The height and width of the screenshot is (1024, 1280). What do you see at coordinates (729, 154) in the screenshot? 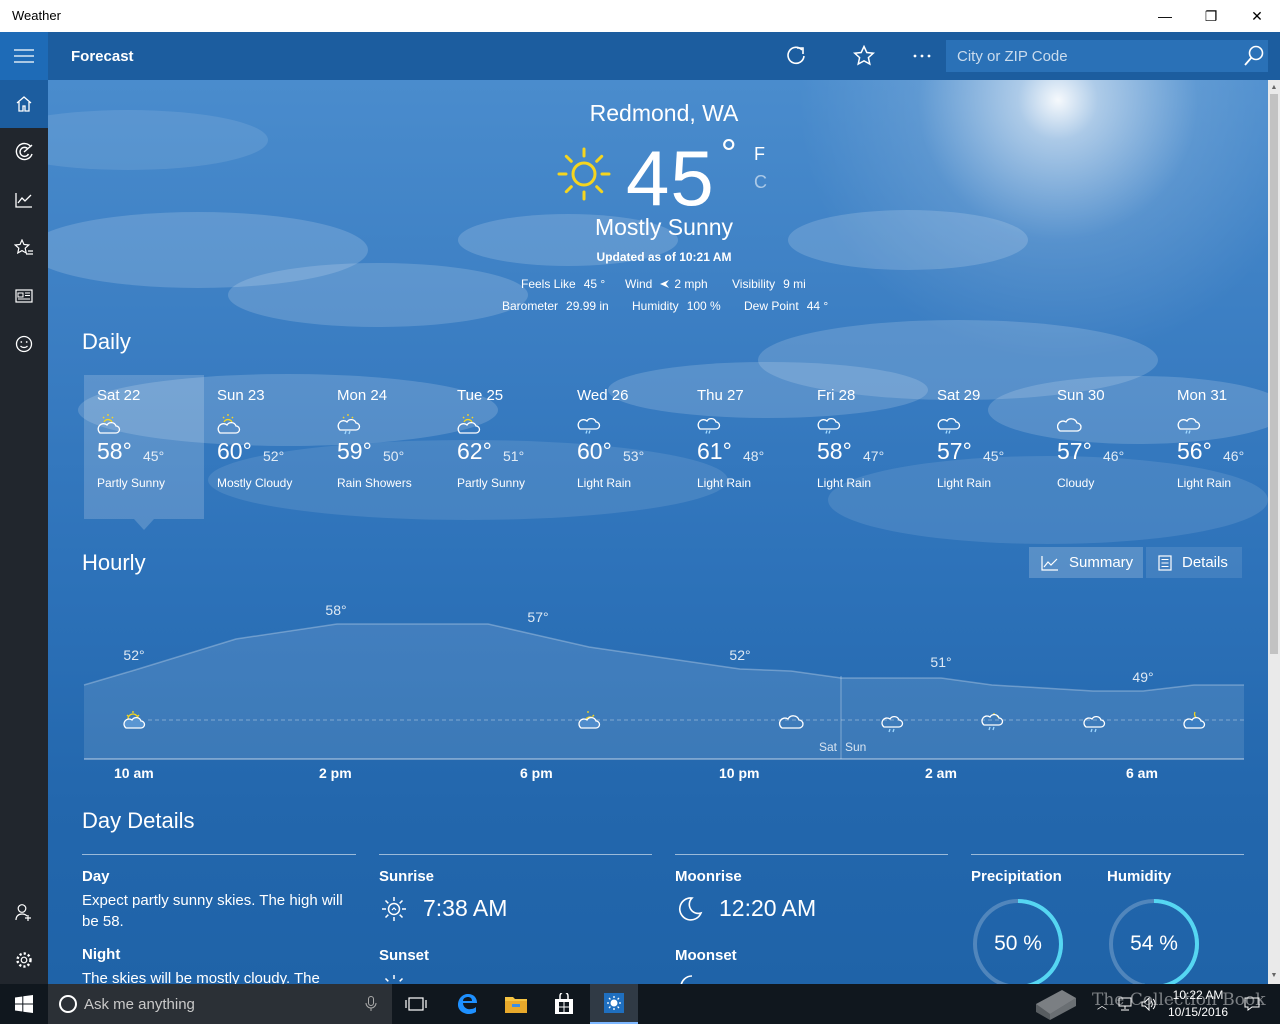
I see `degree-symbol: °` at bounding box center [729, 154].